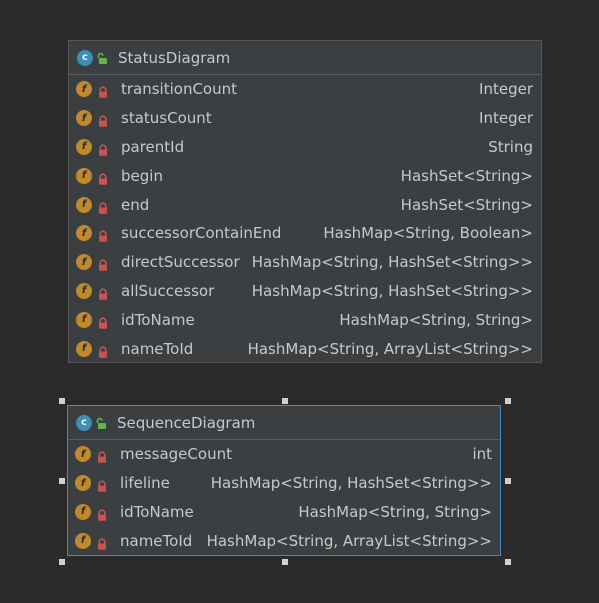  I want to click on field-row: f begin HashSet<String>, so click(305, 175).